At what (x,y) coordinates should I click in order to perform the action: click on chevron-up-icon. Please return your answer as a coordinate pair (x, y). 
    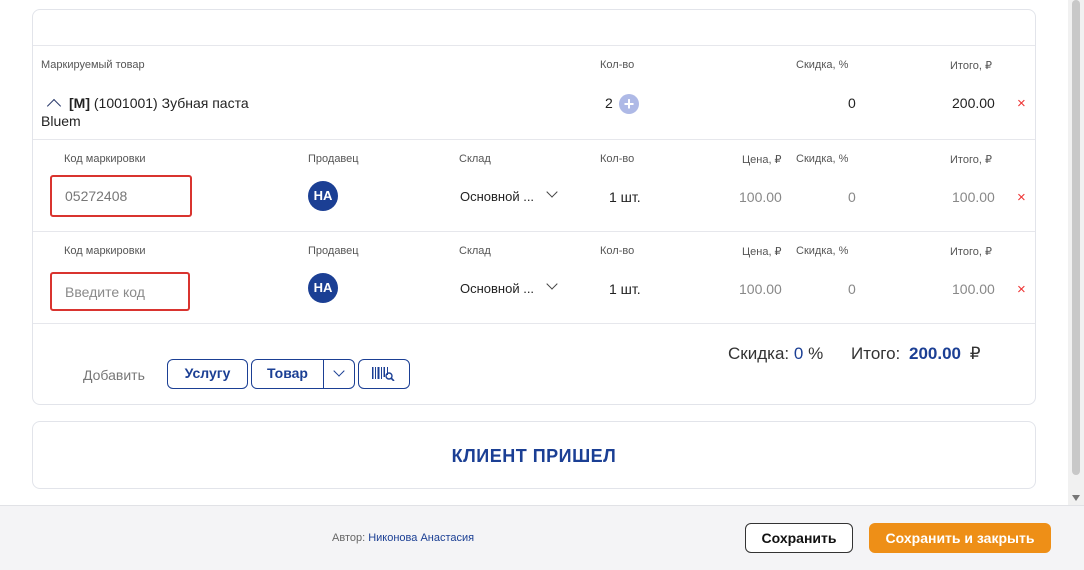
    Looking at the image, I should click on (54, 106).